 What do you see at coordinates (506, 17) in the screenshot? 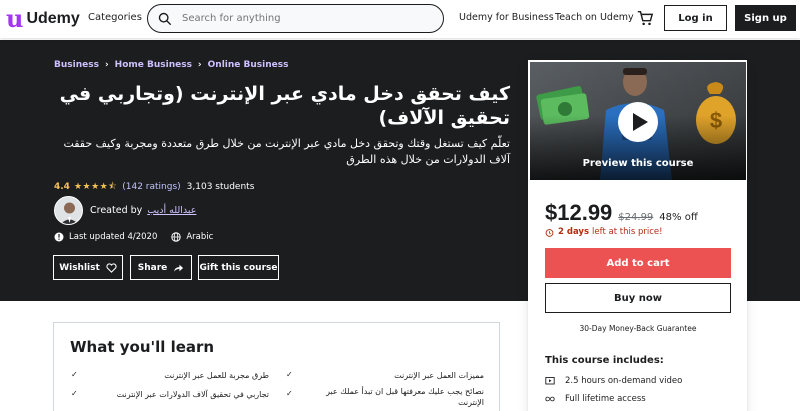
I see `udemy-for-business-link: Udemy for Business` at bounding box center [506, 17].